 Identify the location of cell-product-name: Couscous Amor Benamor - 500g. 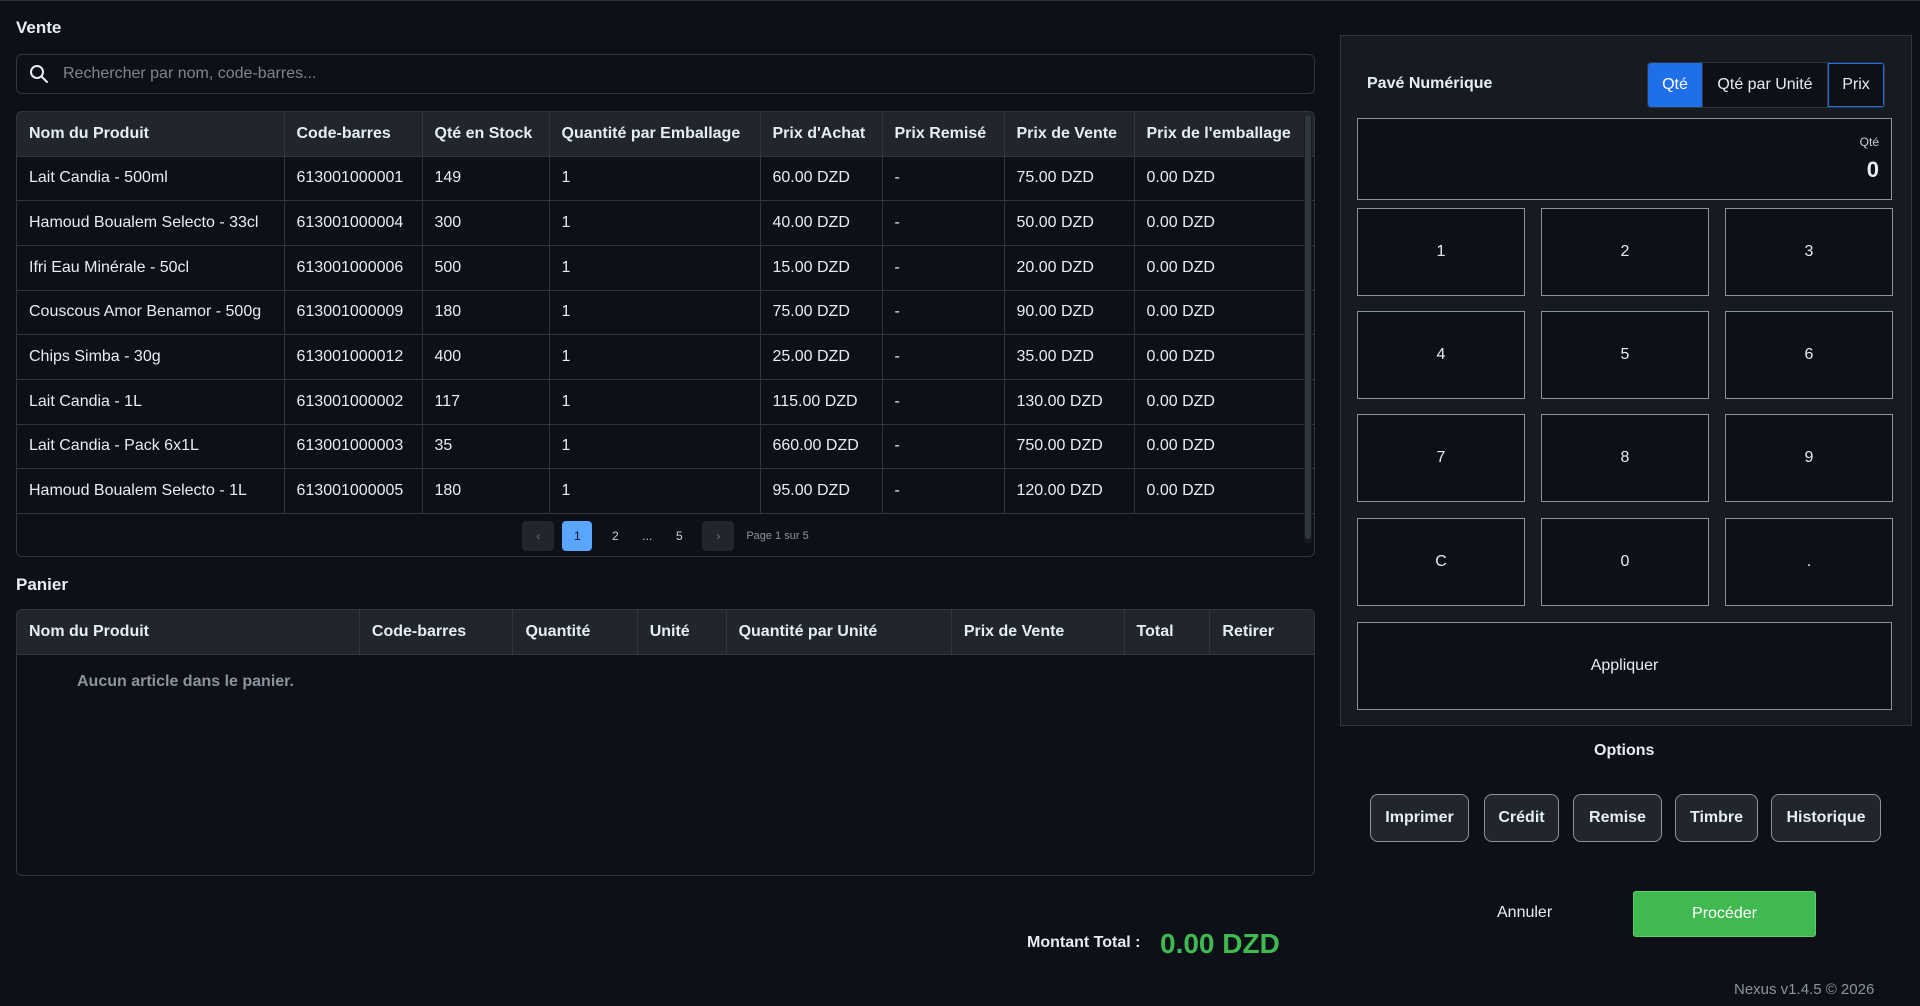
(151, 313).